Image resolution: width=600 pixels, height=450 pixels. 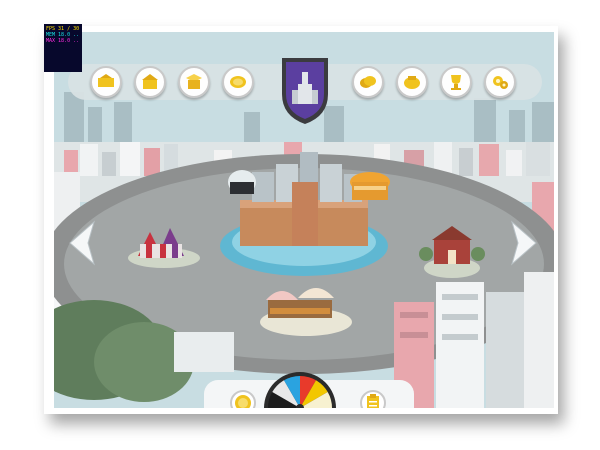 I want to click on bank-button, so click(x=150, y=82).